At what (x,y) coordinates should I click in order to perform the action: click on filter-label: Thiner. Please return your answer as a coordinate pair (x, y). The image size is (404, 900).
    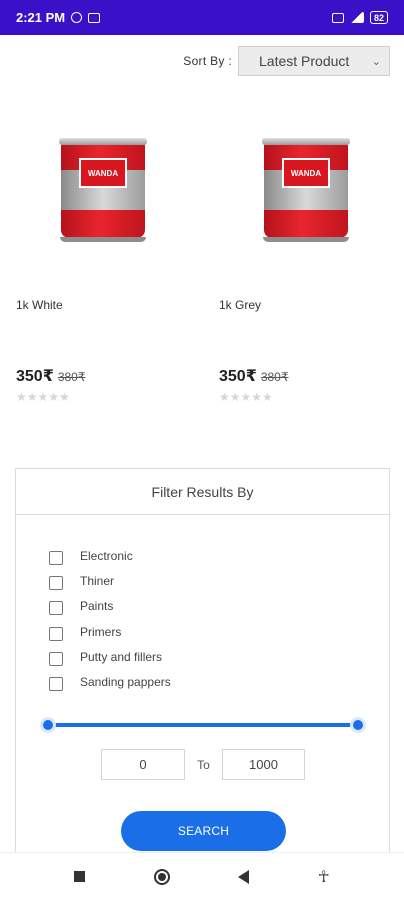
    Looking at the image, I should click on (97, 580).